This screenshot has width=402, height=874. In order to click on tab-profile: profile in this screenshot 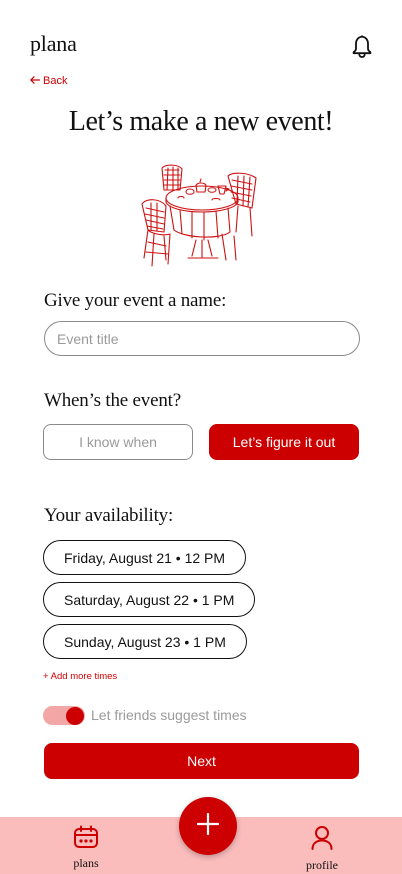, I will do `click(322, 849)`.